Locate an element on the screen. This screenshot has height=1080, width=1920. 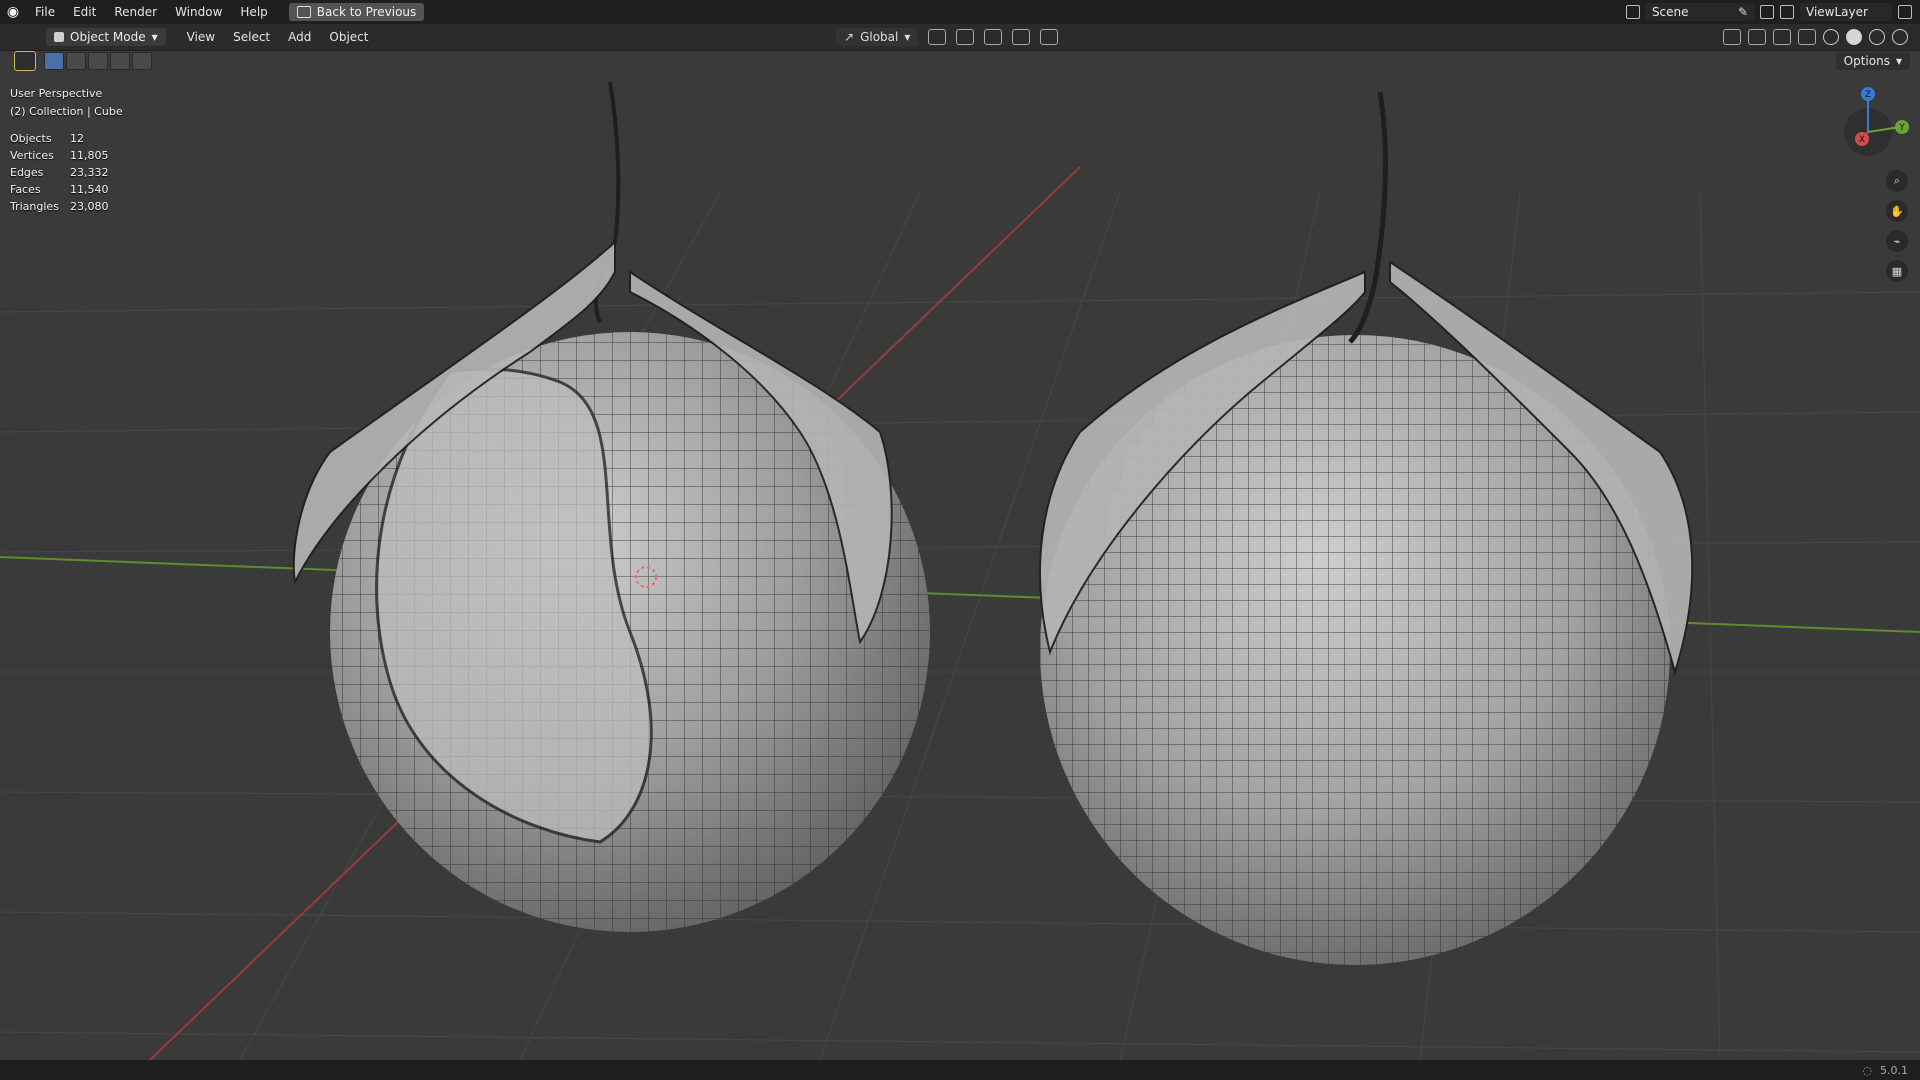
stat-row: Vertices 11,805 is located at coordinates (75, 155).